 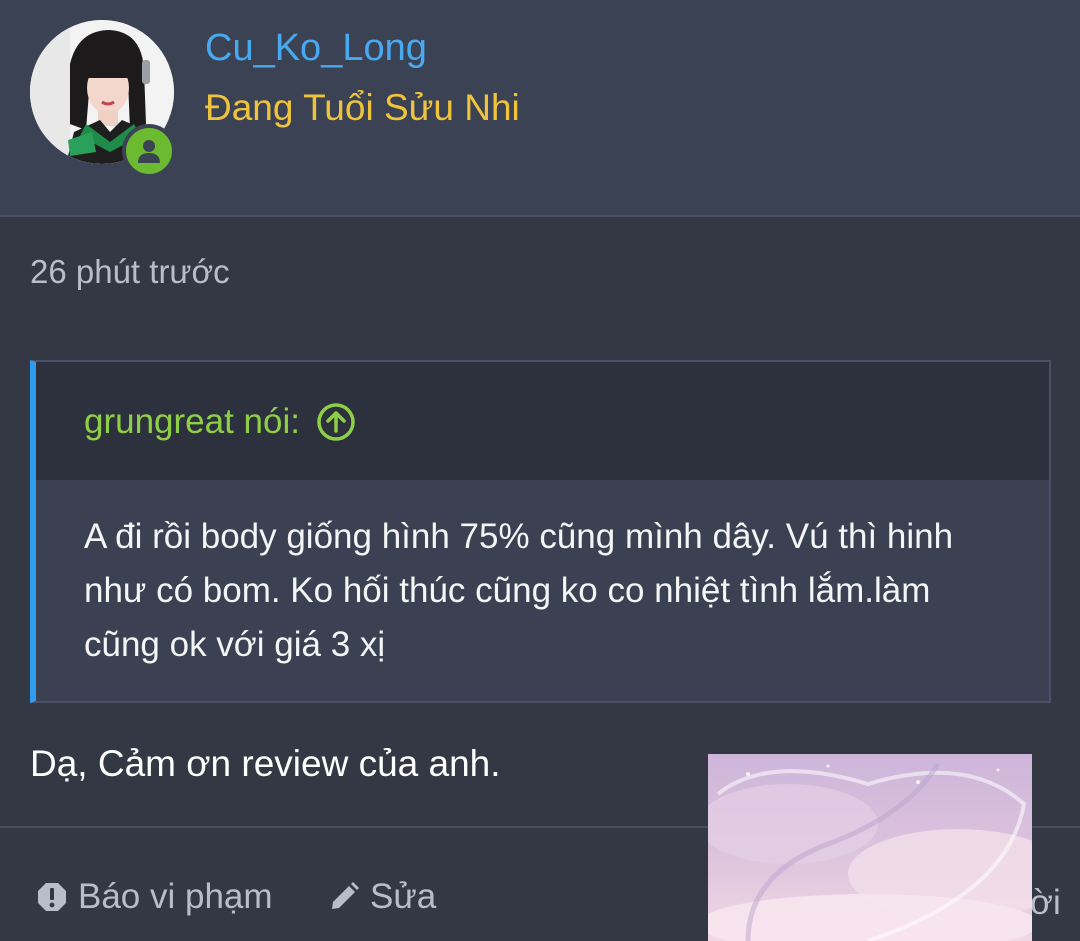 I want to click on username-link: Cu_Ko_Long, so click(x=316, y=48).